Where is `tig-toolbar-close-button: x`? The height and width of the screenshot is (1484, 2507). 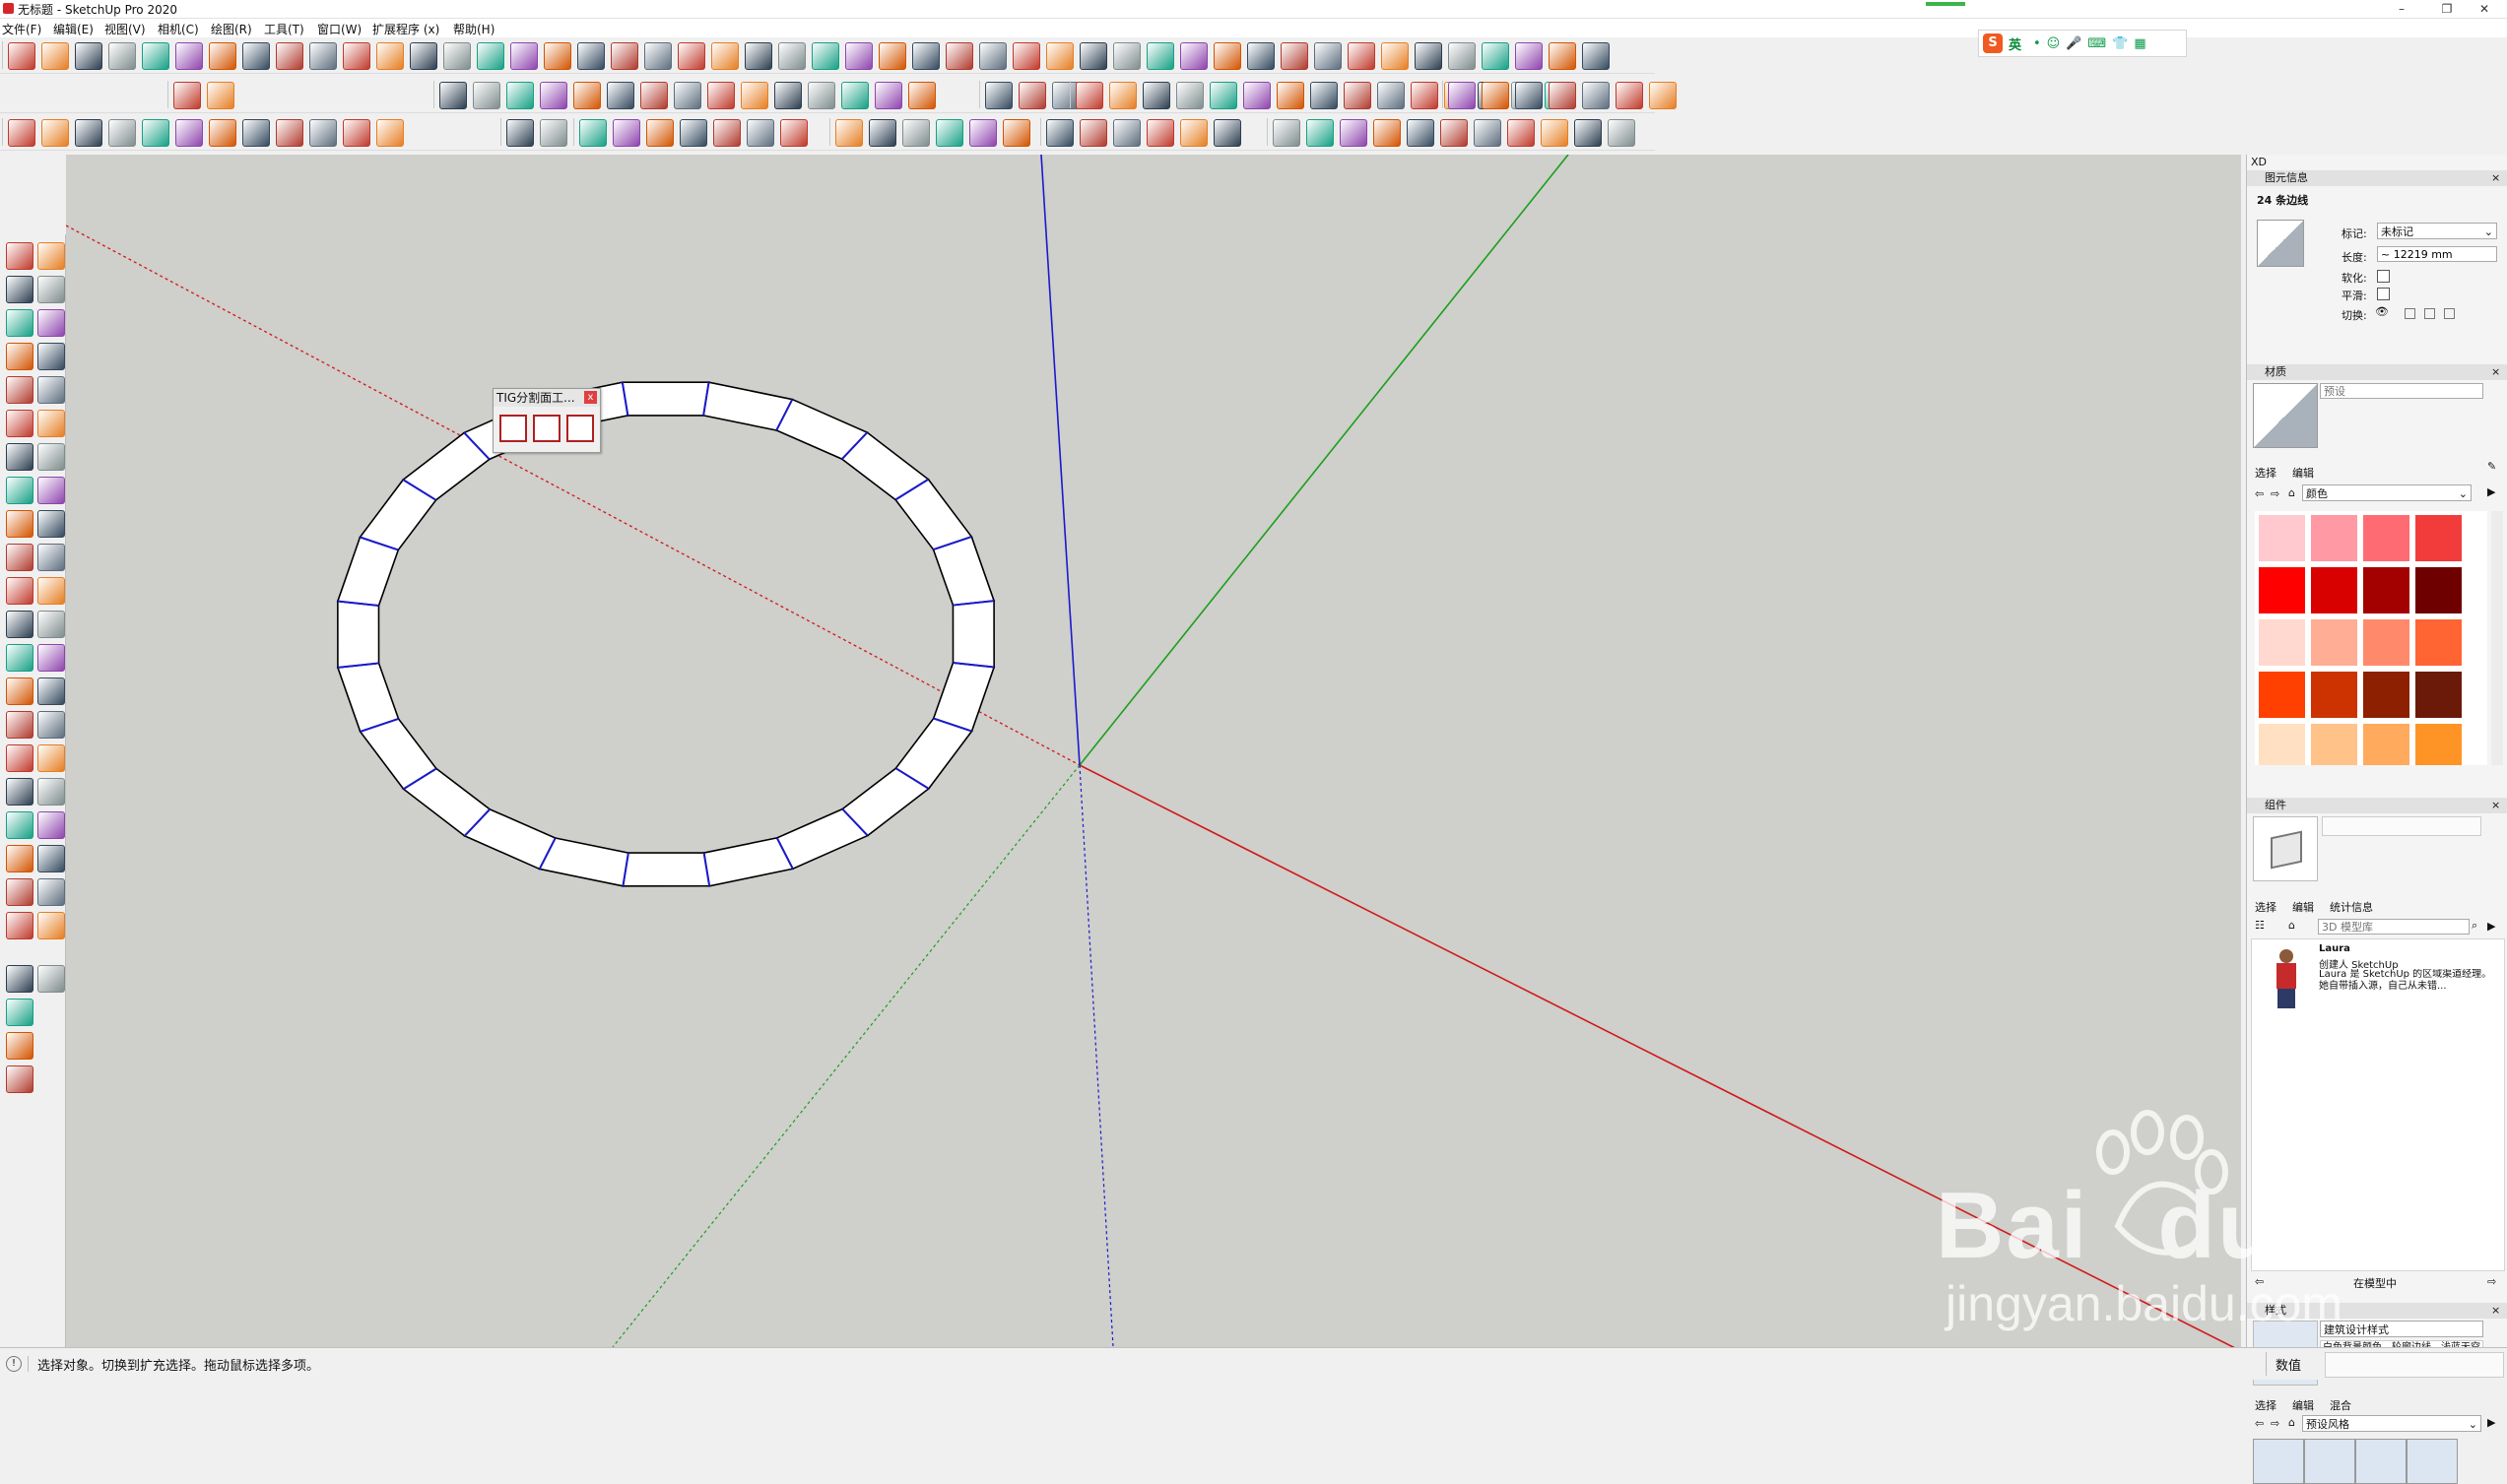
tig-toolbar-close-button: x is located at coordinates (590, 397).